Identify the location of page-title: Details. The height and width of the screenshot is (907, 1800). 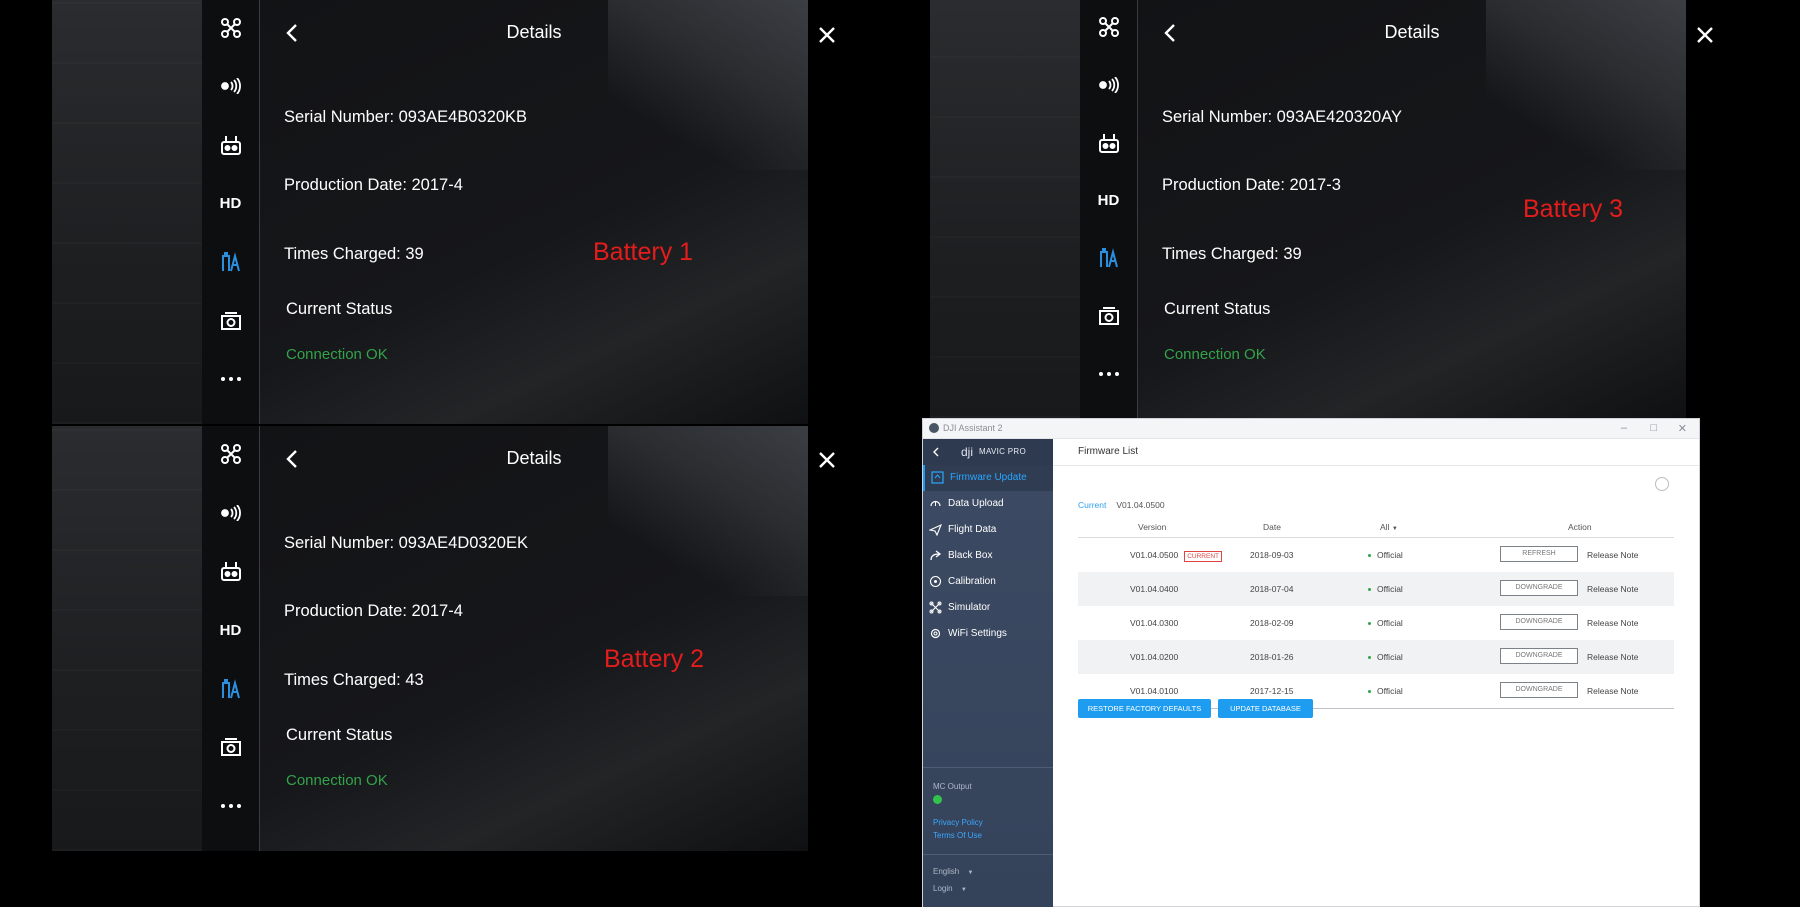
(534, 32).